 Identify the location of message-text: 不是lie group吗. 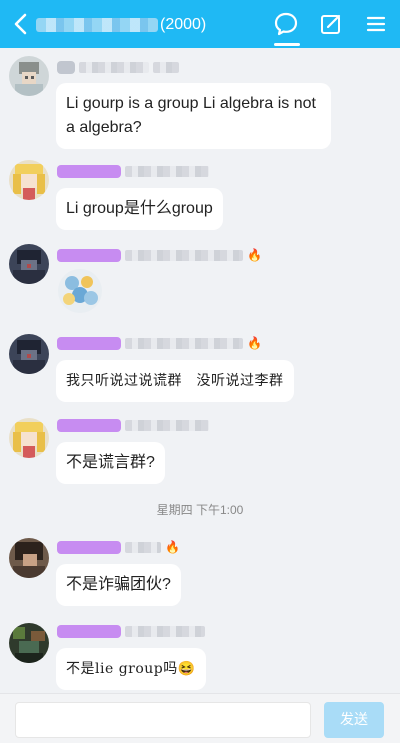
(122, 669).